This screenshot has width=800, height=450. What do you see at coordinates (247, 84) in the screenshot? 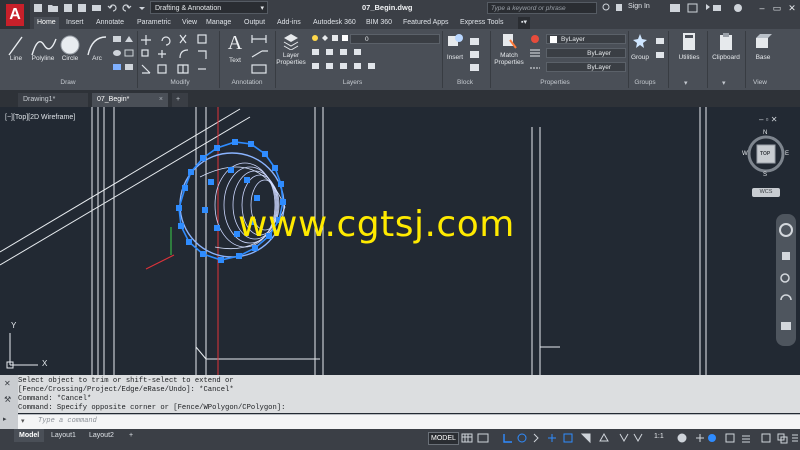
I see `annotation-panel-title: Annotation` at bounding box center [247, 84].